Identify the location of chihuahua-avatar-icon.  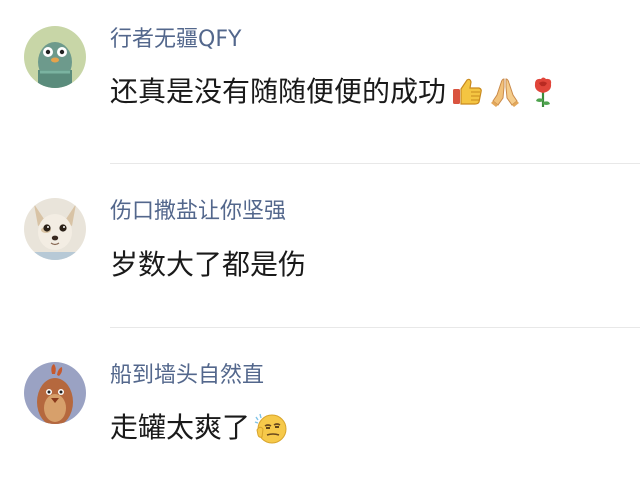
(55, 229).